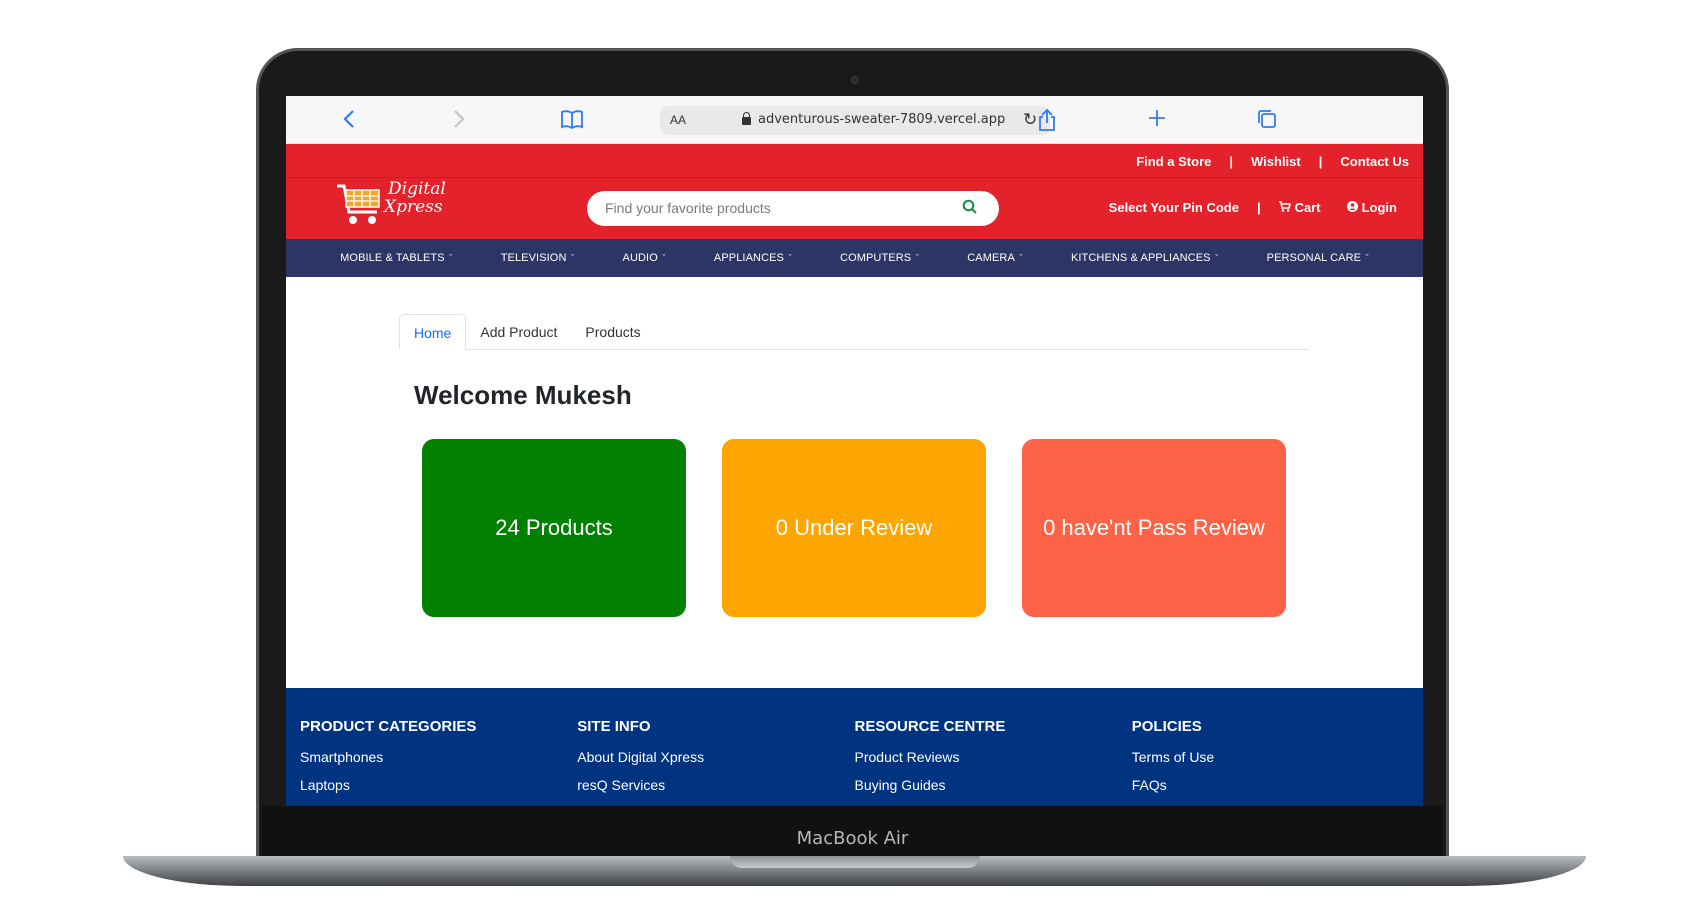 This screenshot has height=918, width=1703. I want to click on forward-icon, so click(459, 121).